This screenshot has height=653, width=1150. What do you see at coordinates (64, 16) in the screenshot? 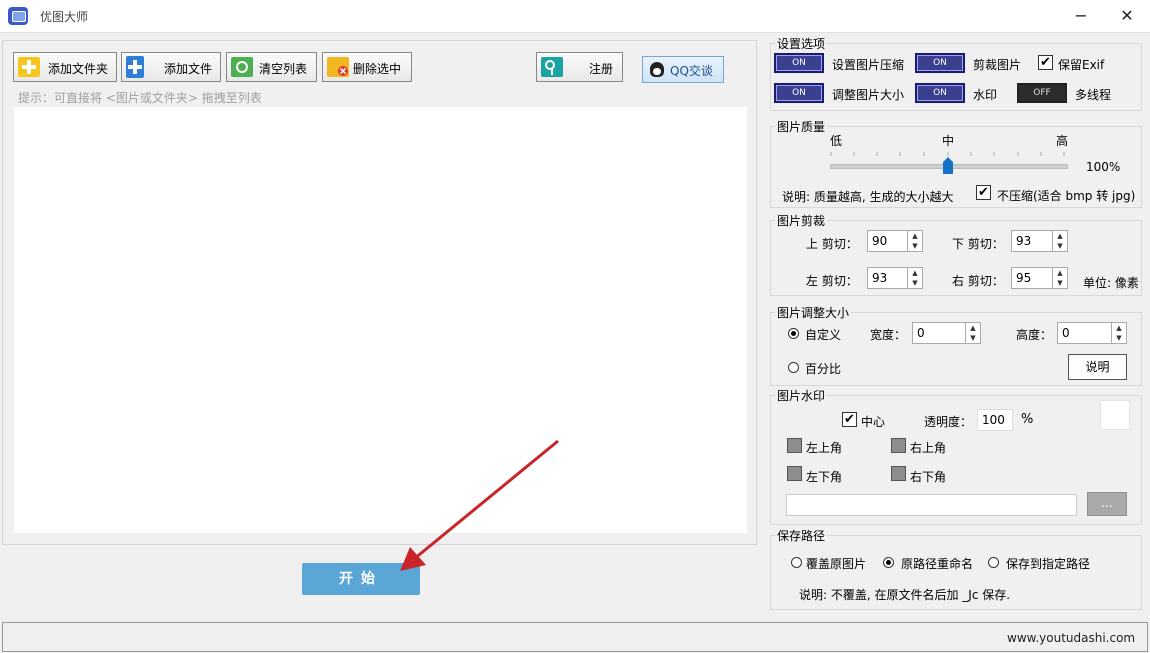
I see `window-title: 优图大师` at bounding box center [64, 16].